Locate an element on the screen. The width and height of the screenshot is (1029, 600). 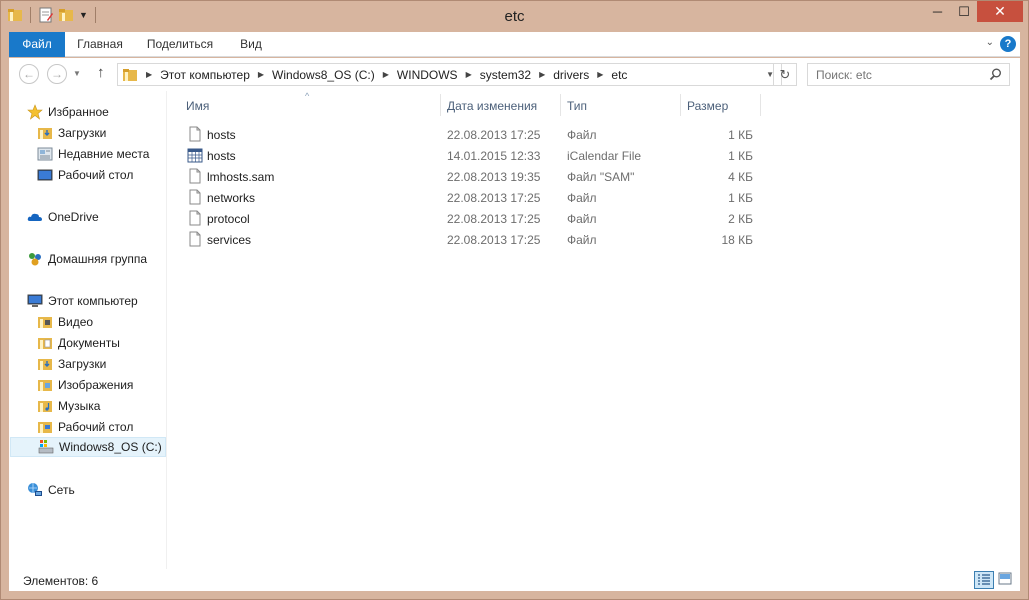
details-view-button is located at coordinates (984, 580).